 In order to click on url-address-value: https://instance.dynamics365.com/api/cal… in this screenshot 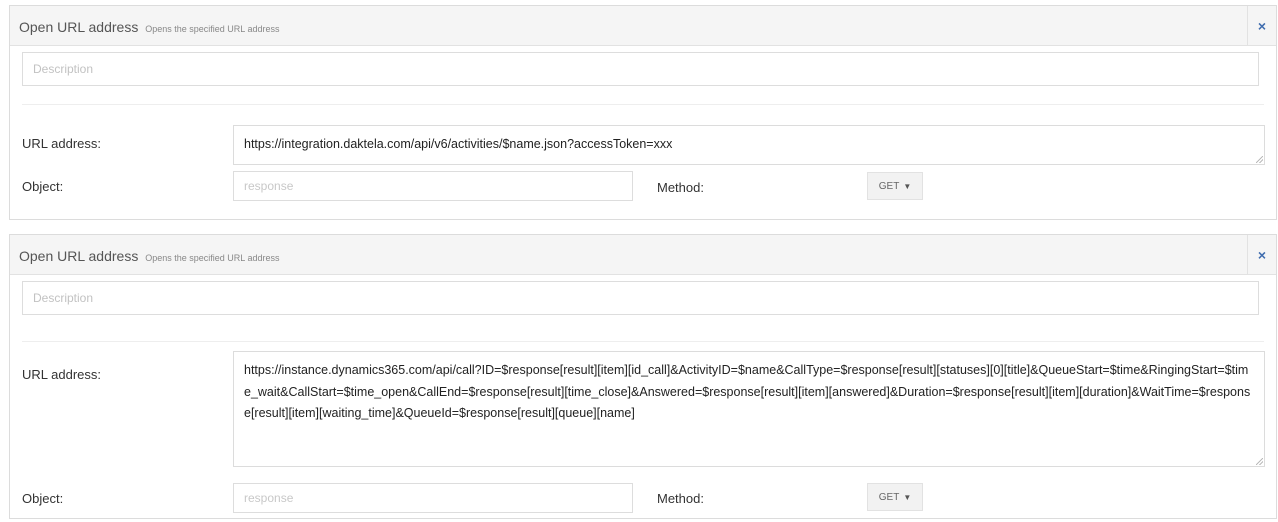, I will do `click(747, 391)`.